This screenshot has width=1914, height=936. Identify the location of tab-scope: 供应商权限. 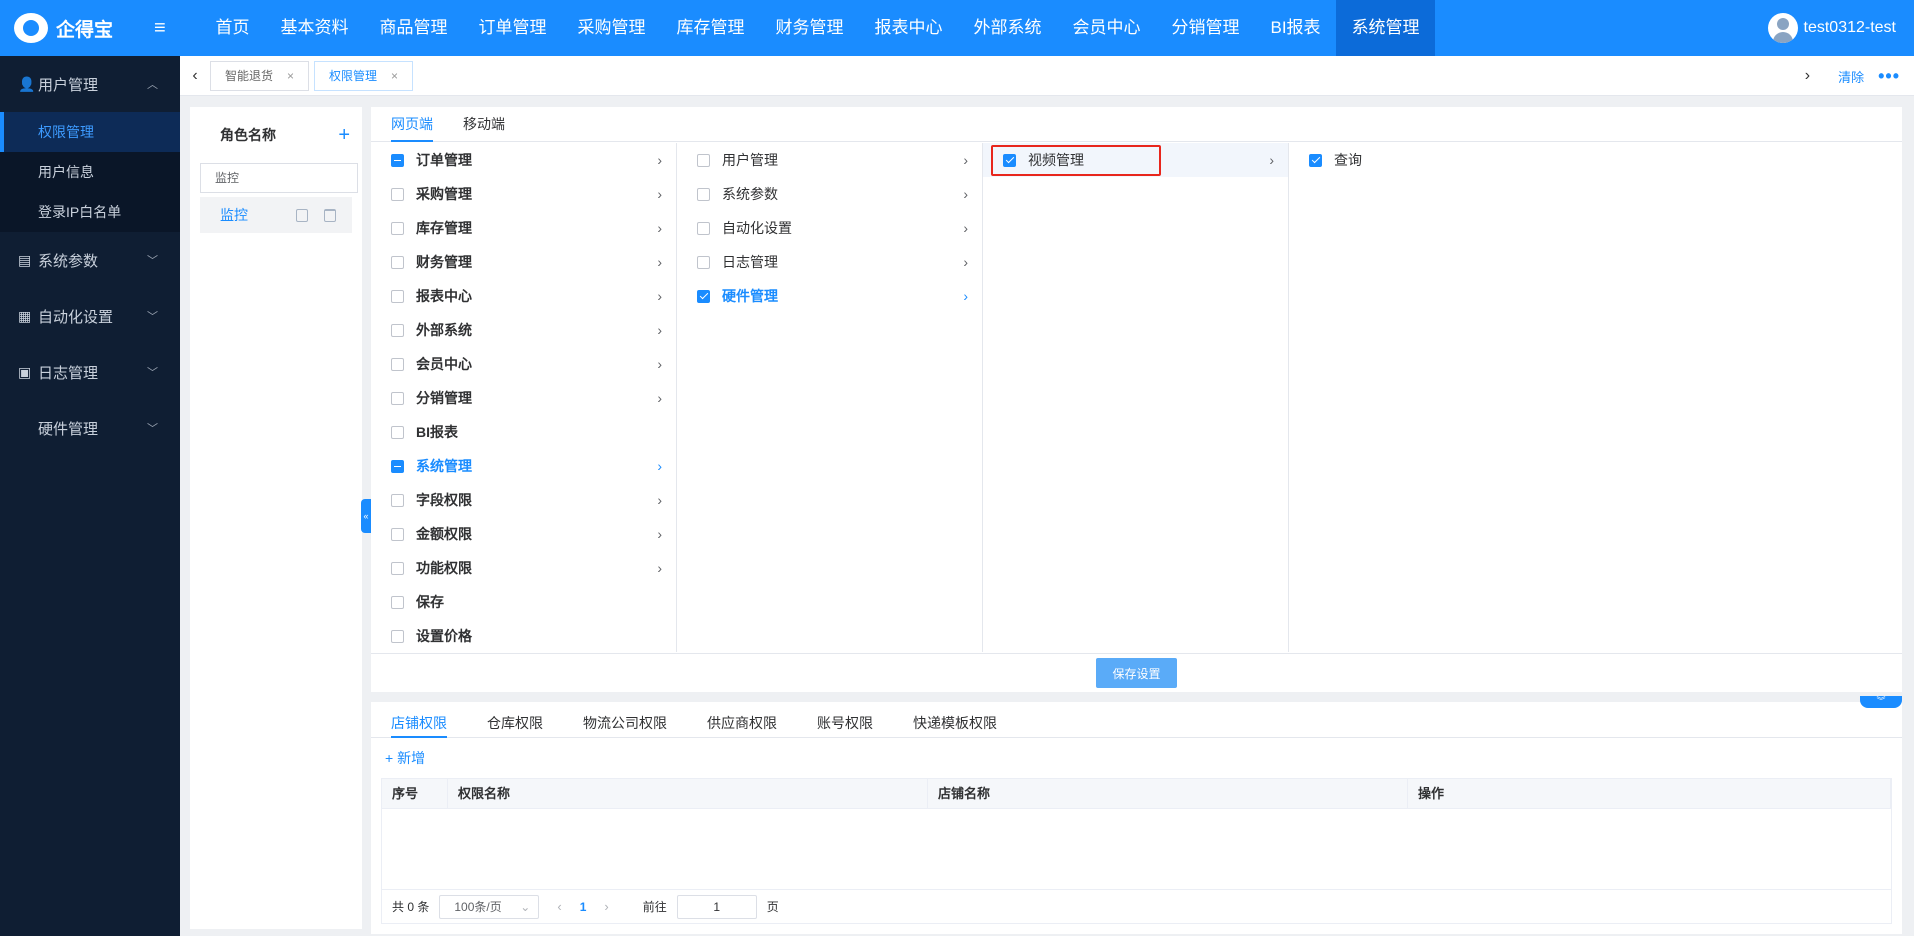
(742, 720).